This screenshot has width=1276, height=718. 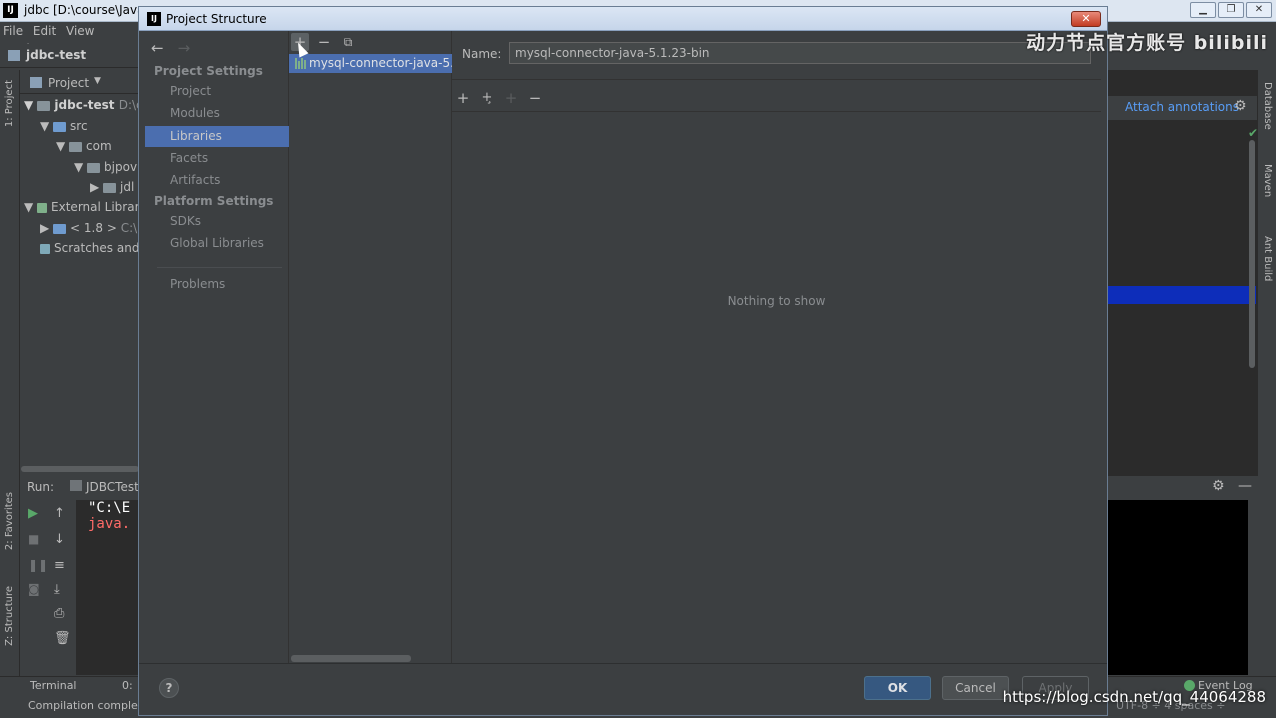 I want to click on menu-file: File, so click(x=13, y=31).